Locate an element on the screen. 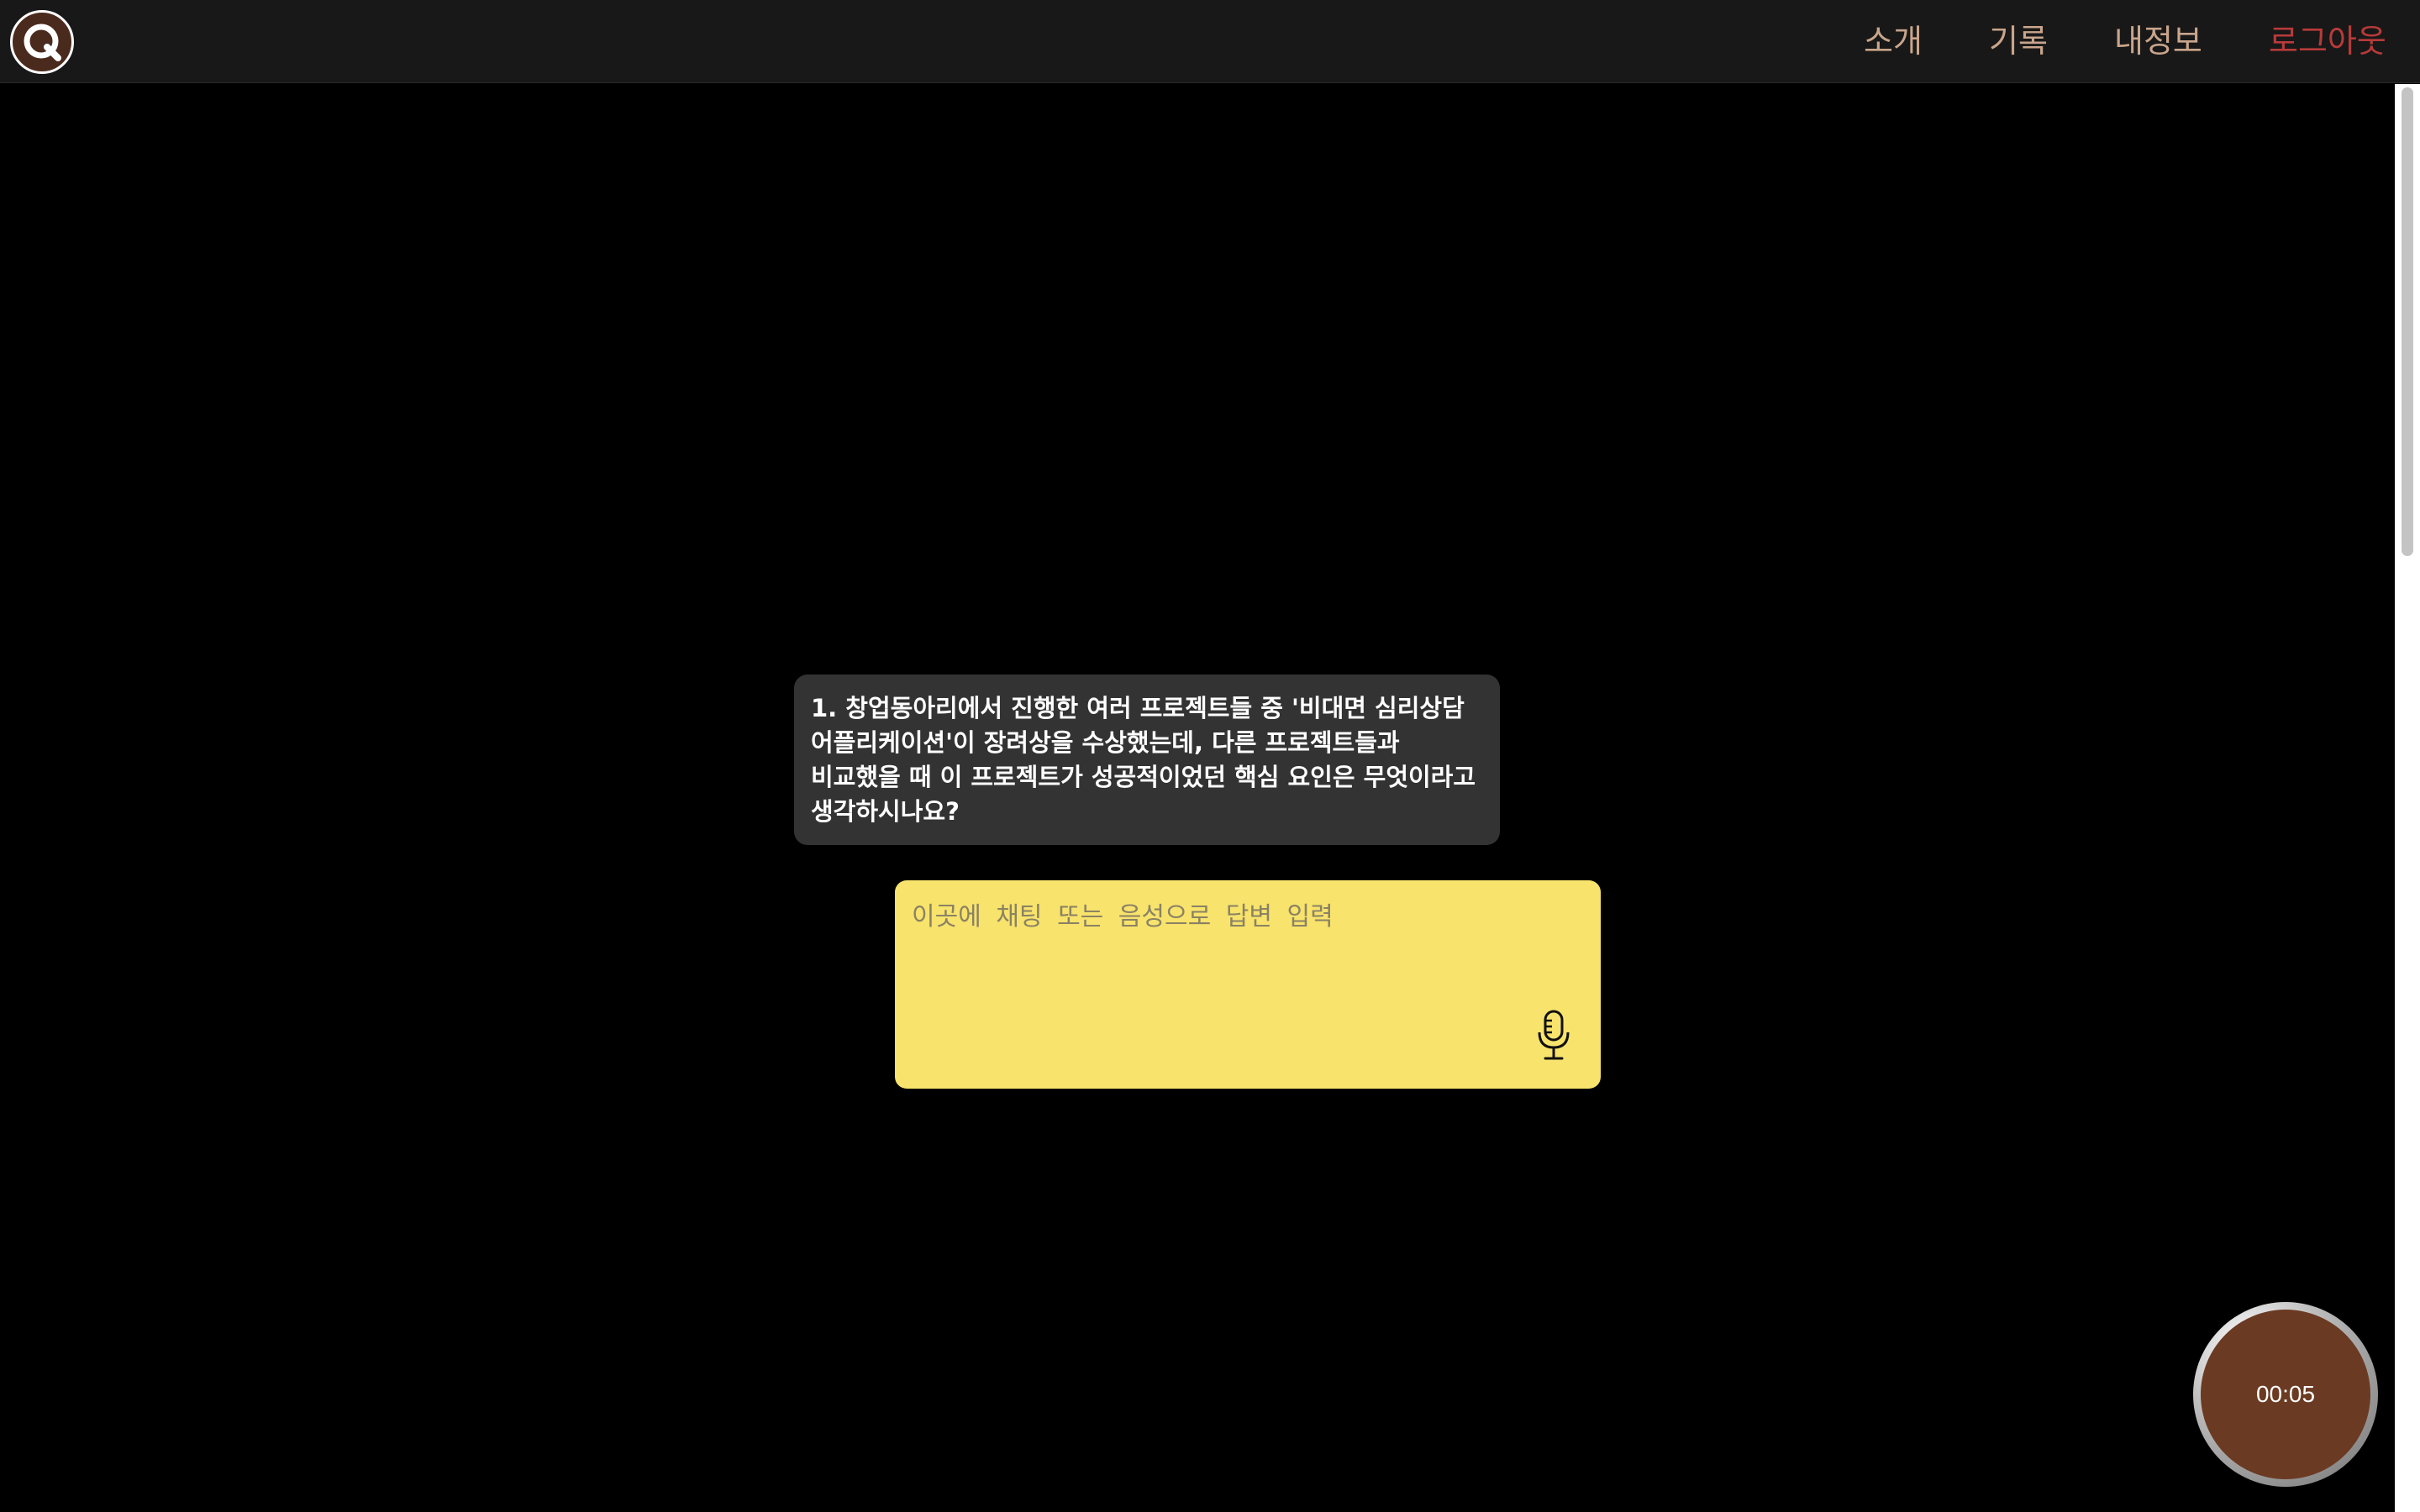  q-logo-glyph is located at coordinates (42, 42).